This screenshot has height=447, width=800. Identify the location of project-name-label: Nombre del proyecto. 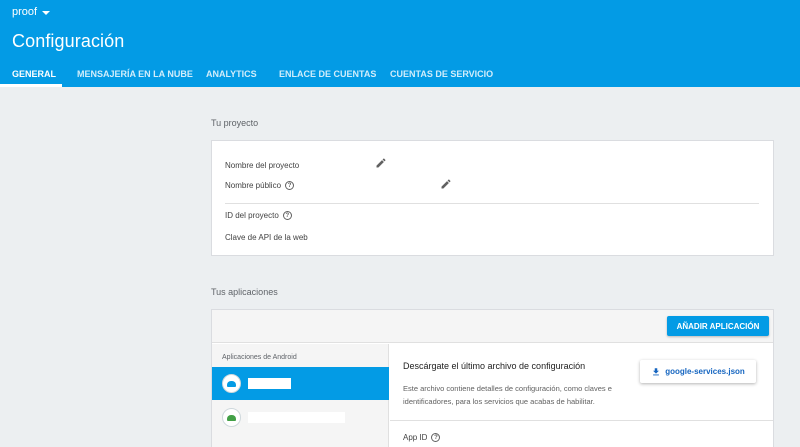
(262, 165).